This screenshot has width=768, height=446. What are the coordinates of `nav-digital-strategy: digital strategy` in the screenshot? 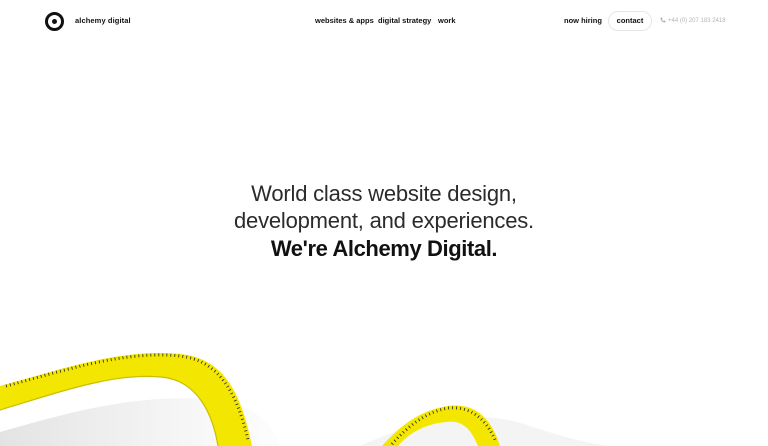 It's located at (404, 20).